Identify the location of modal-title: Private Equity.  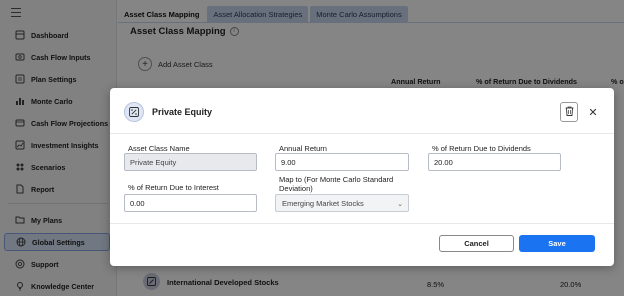
(182, 112).